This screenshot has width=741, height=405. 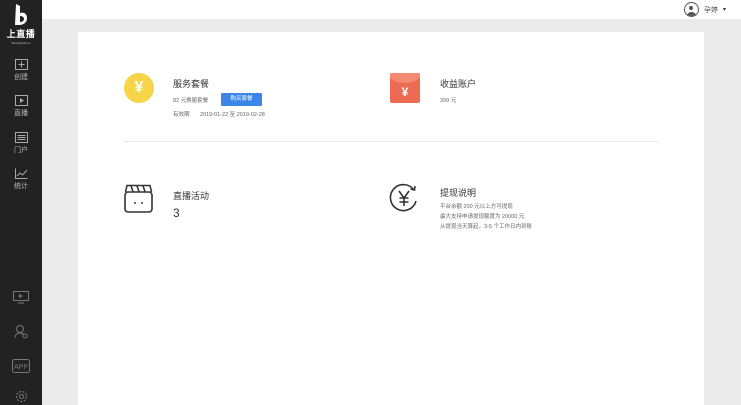 I want to click on line-chart-icon, so click(x=20, y=173).